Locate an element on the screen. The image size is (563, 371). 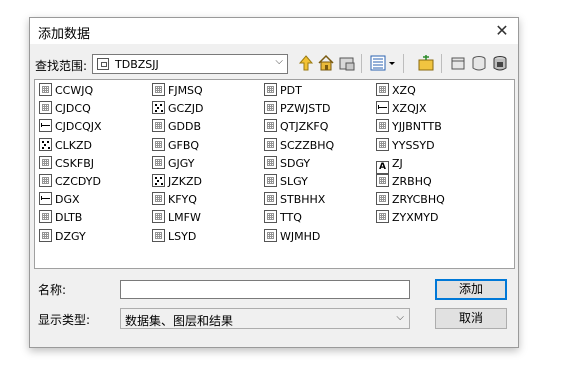
home-icon is located at coordinates (326, 63).